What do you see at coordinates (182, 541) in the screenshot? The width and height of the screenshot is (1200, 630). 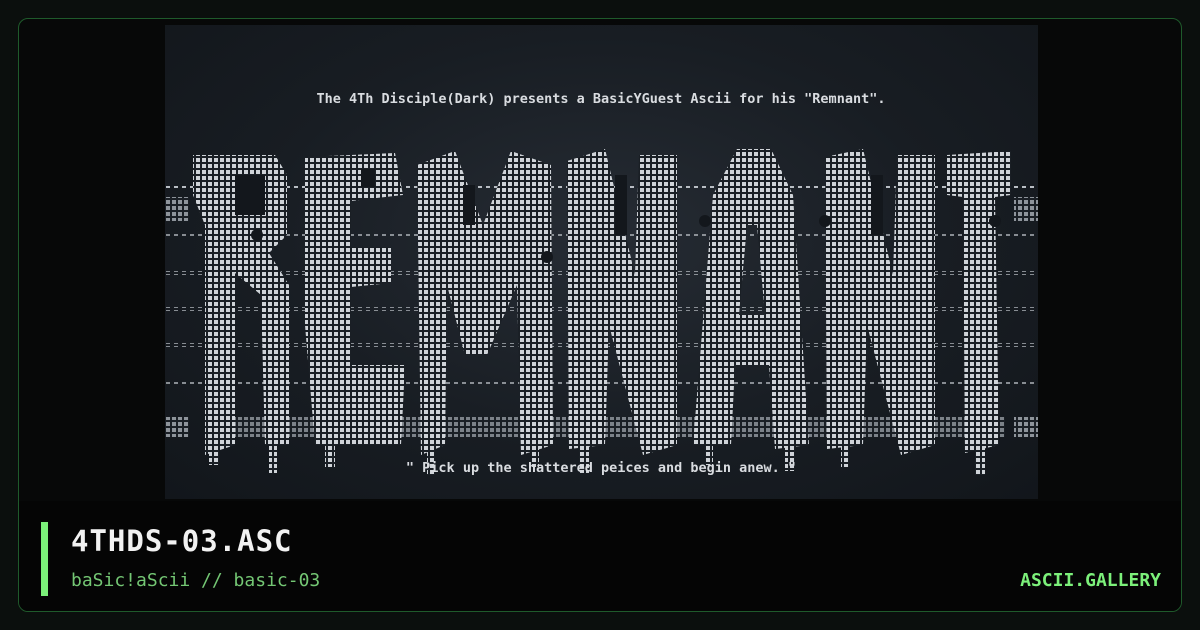 I see `file-title: 4THDS-03.ASC` at bounding box center [182, 541].